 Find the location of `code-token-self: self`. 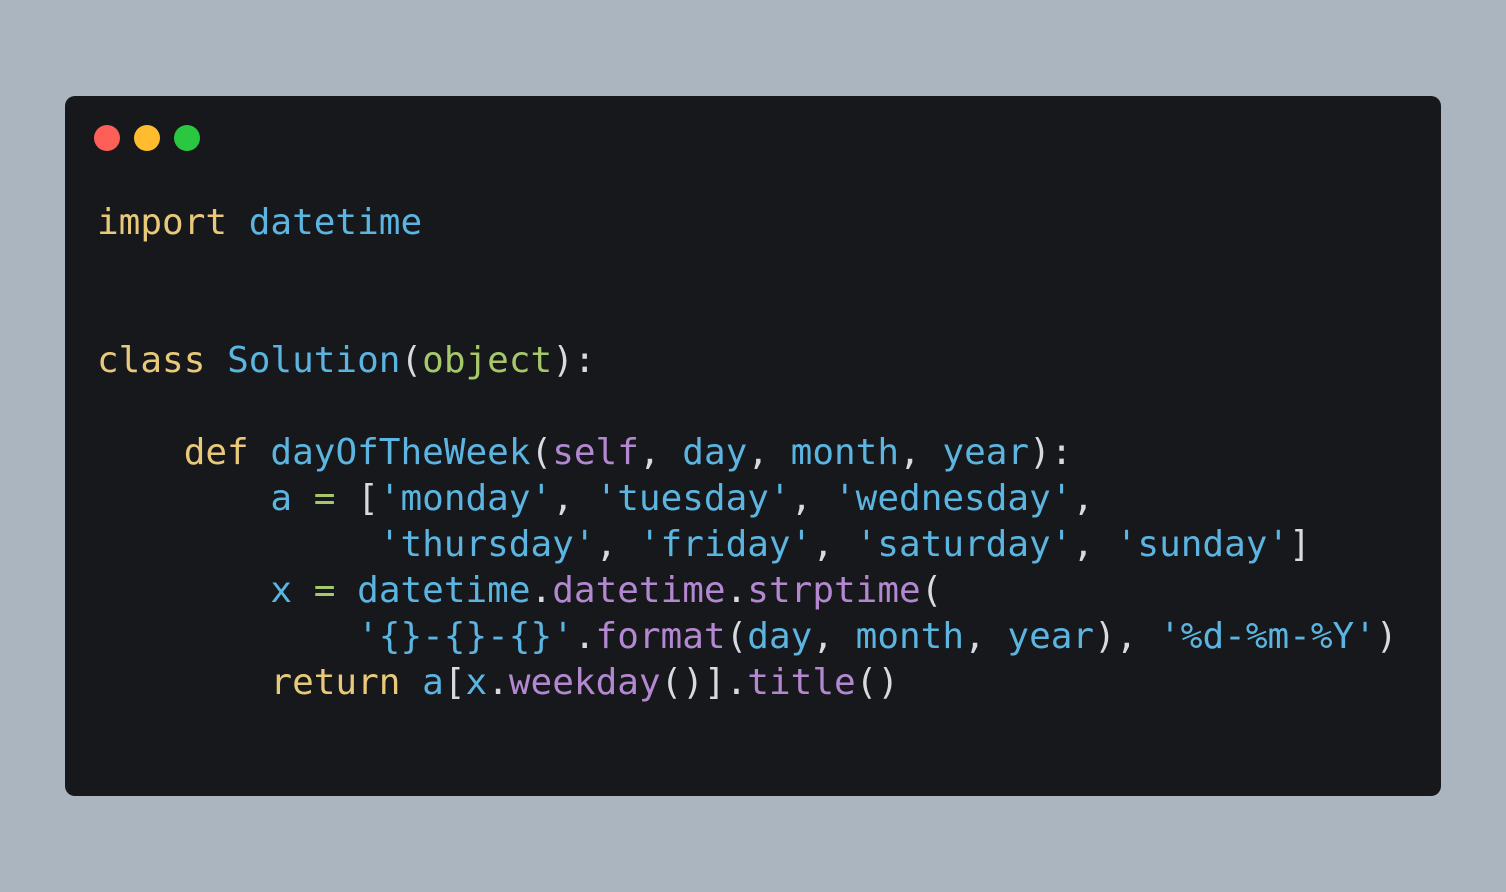

code-token-self: self is located at coordinates (595, 452).